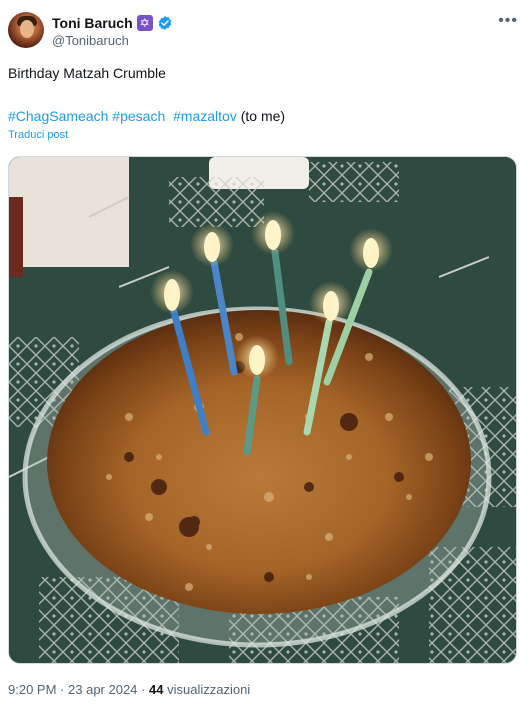 The height and width of the screenshot is (711, 530). Describe the element at coordinates (265, 32) in the screenshot. I see `post-header: Toni Baruch ✡ @Tonibaruch •••` at that location.